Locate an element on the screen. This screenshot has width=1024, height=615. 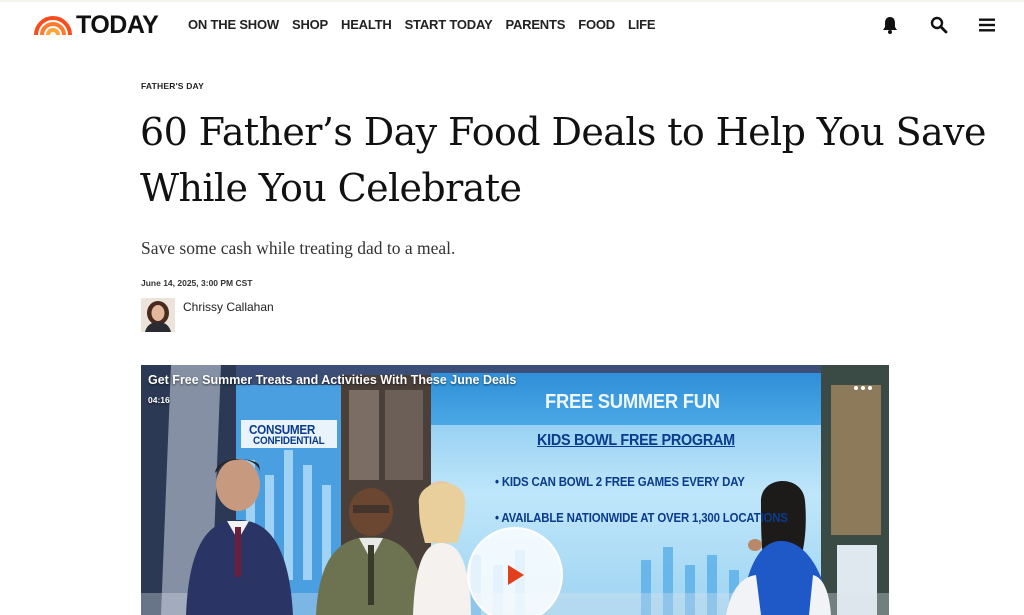
more-options-icon is located at coordinates (863, 388).